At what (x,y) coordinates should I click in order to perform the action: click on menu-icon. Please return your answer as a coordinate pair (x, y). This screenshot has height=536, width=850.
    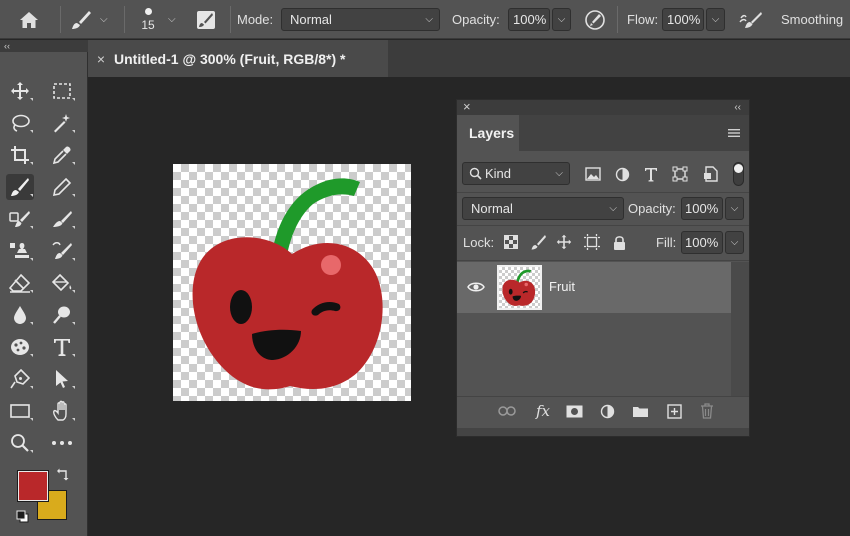
    Looking at the image, I should click on (734, 133).